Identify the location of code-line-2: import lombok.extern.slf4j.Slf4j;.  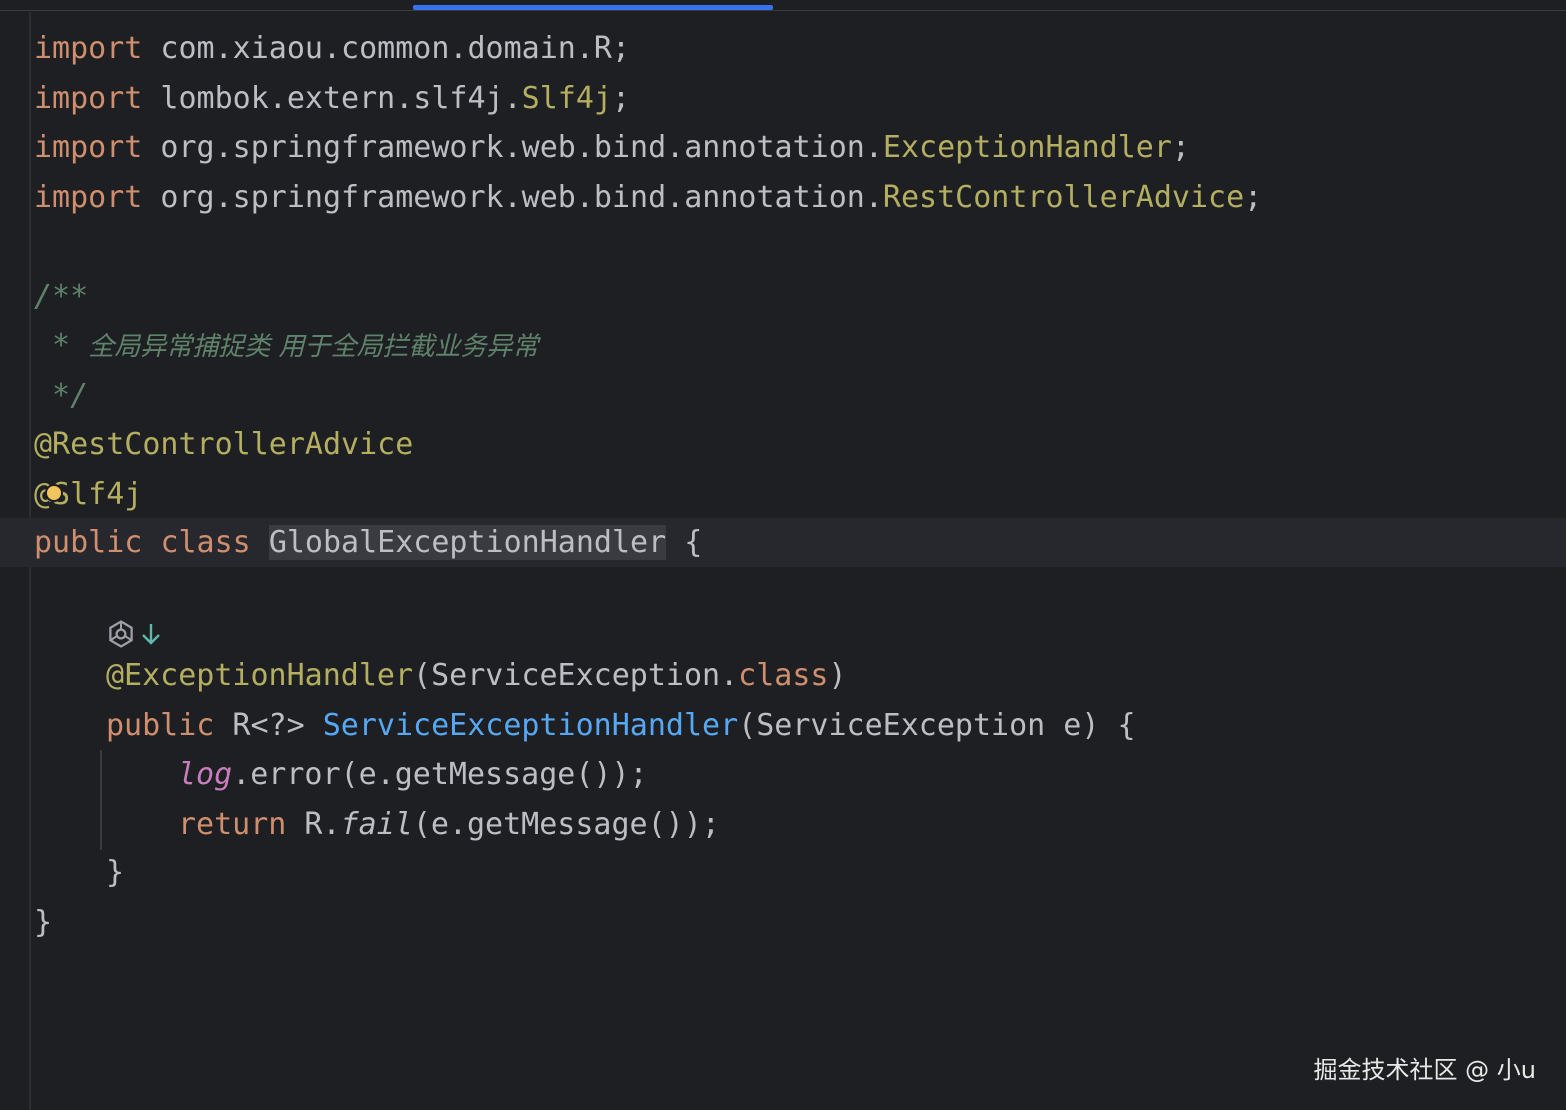
(332, 98).